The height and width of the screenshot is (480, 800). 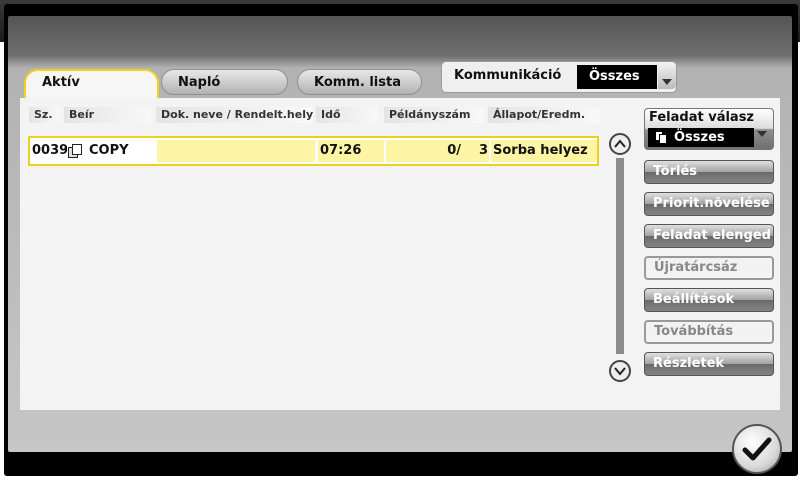 I want to click on tab-active: Aktív, so click(x=91, y=85).